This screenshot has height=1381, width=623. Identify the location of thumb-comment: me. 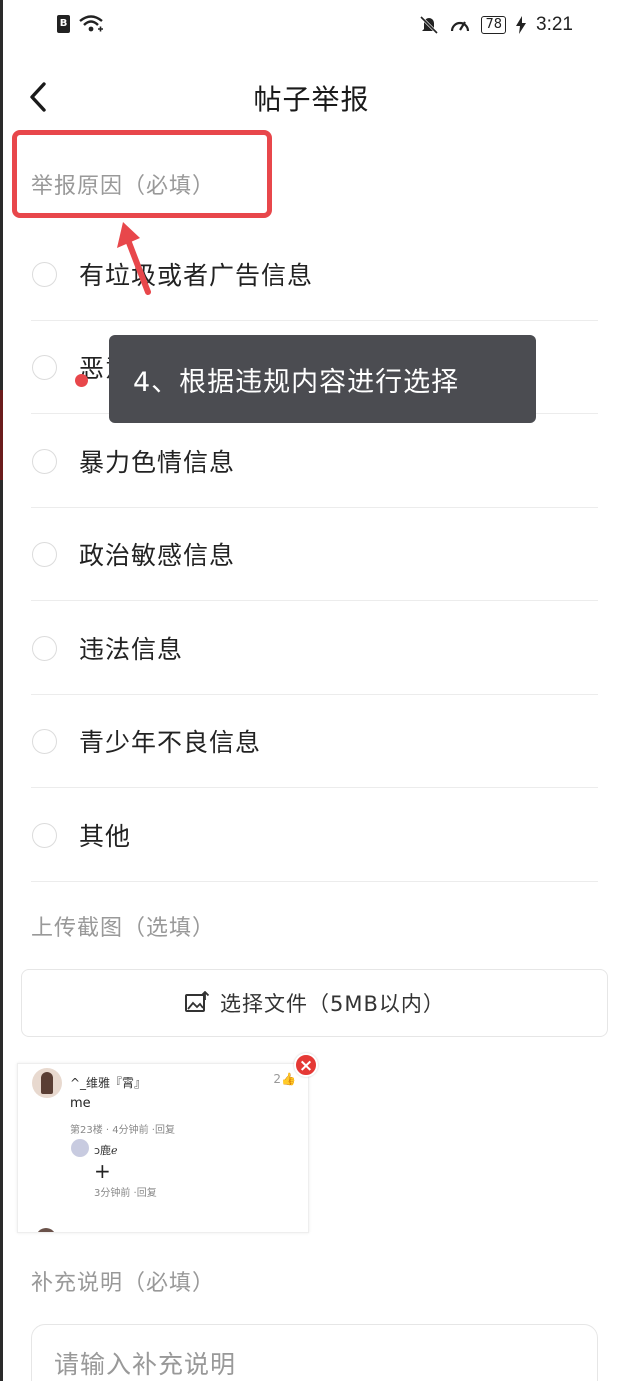
(80, 1103).